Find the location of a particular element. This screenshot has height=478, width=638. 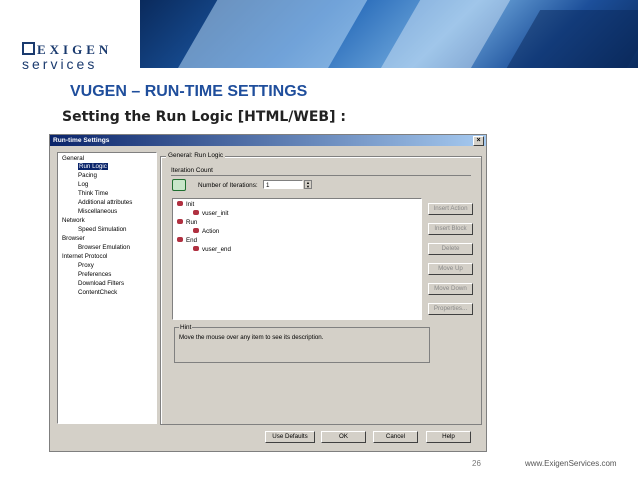

tree-item-browser: Browser is located at coordinates (73, 238).